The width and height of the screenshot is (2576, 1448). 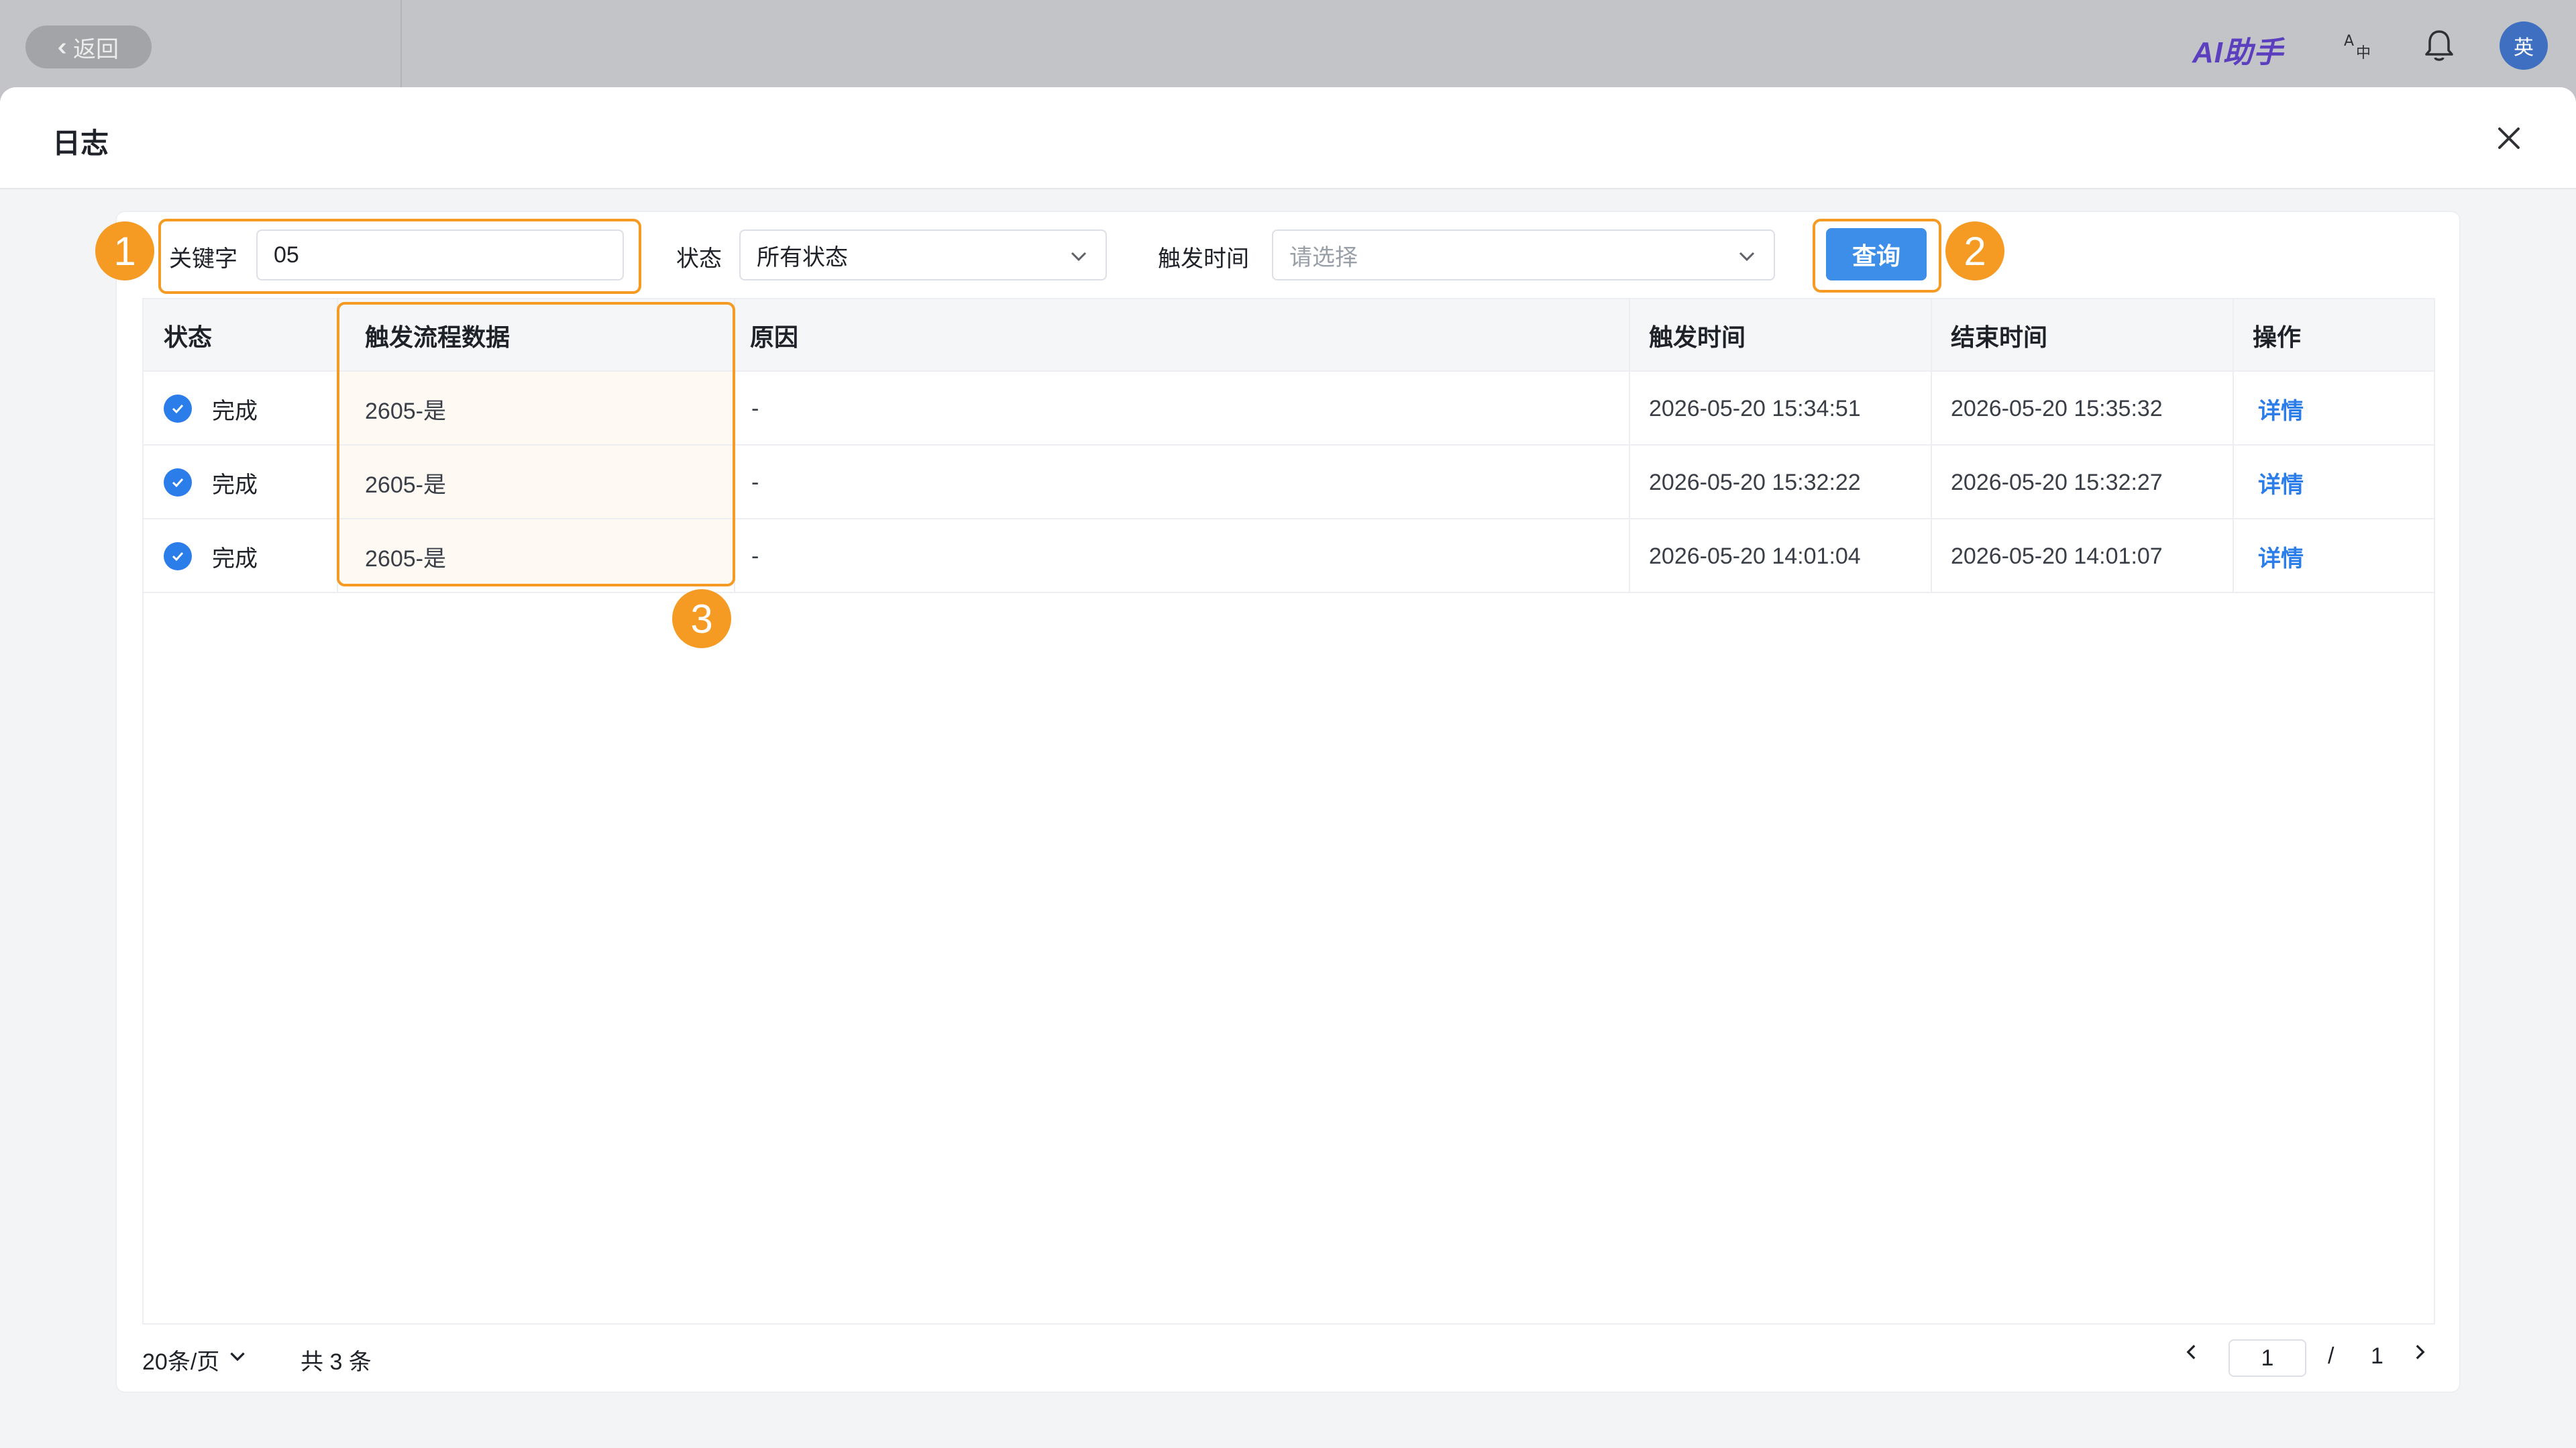 What do you see at coordinates (2509, 138) in the screenshot?
I see `close-icon` at bounding box center [2509, 138].